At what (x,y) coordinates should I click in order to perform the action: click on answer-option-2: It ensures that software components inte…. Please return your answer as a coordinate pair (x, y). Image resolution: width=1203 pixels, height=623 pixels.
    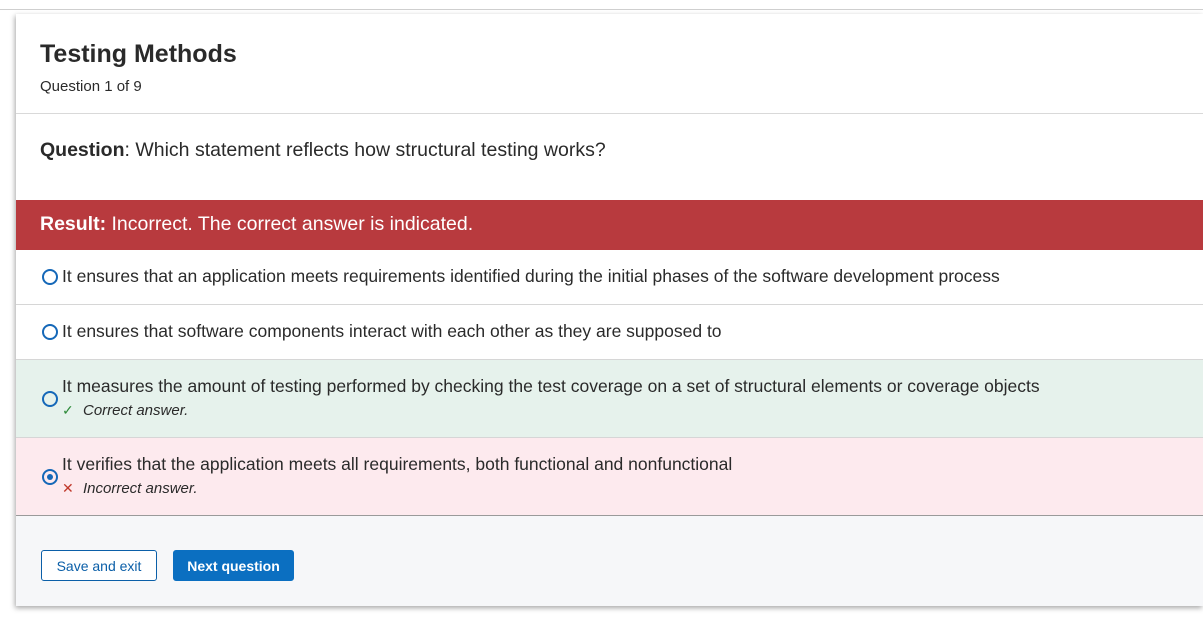
    Looking at the image, I should click on (609, 332).